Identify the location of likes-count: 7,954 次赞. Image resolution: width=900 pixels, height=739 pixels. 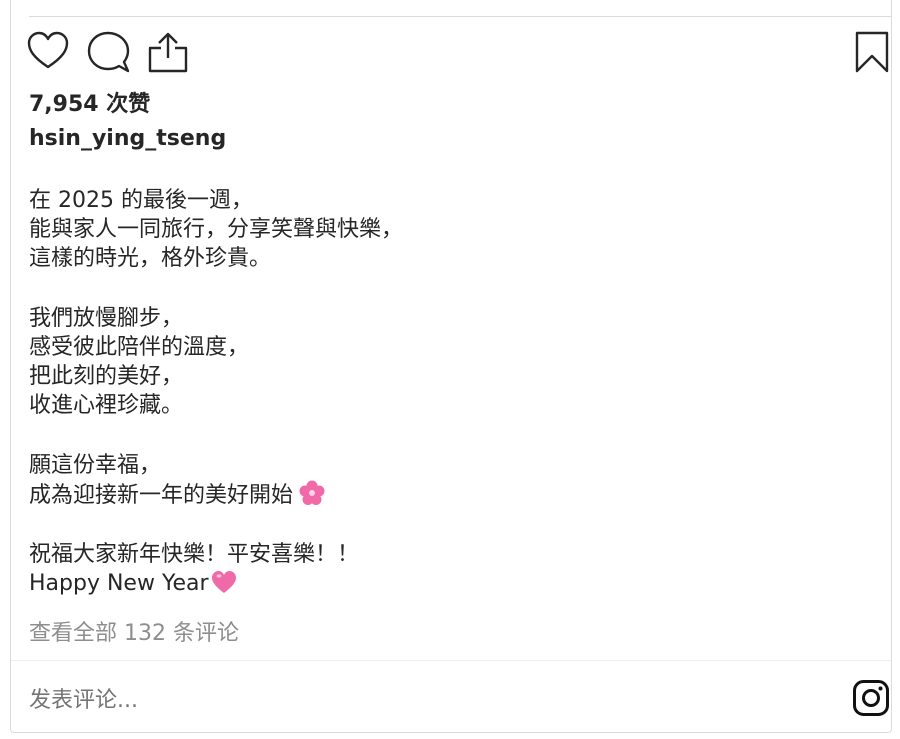
(89, 102).